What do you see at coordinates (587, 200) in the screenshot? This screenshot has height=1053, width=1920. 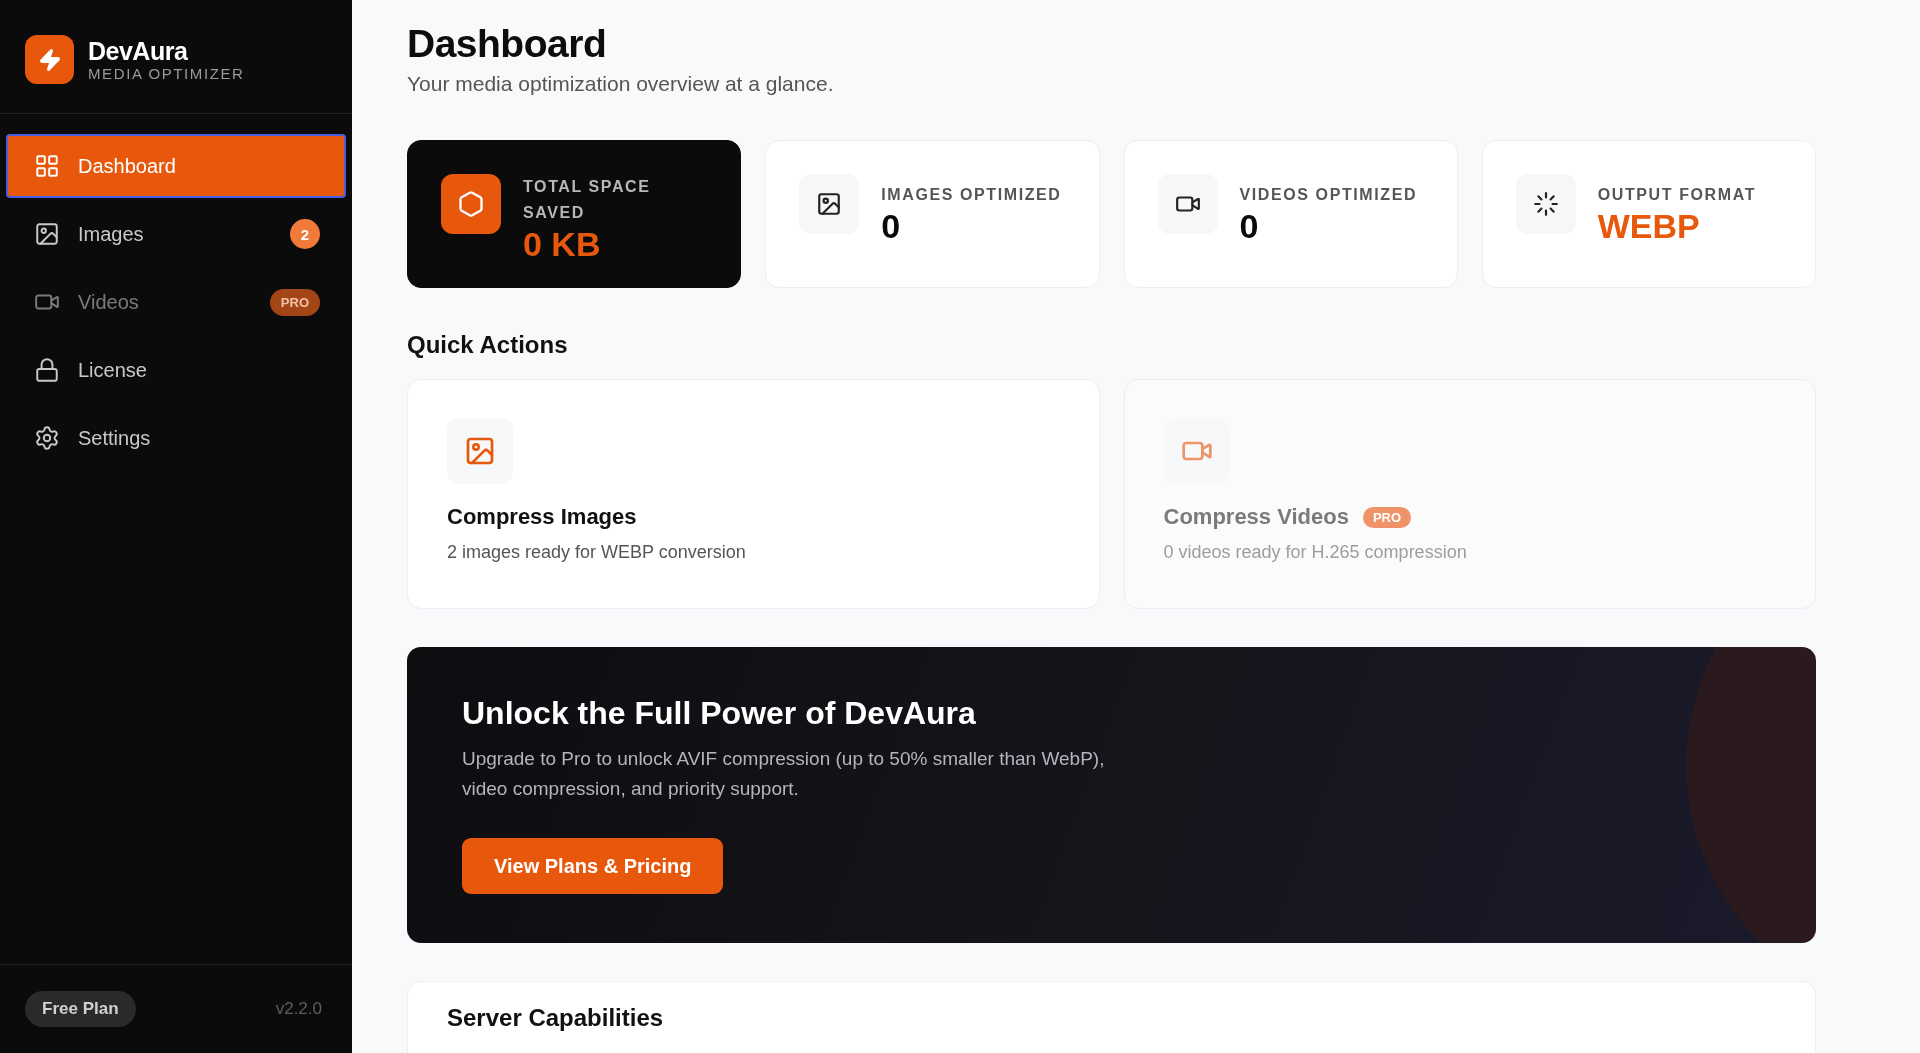 I see `stat-label: TOTAL SPACE SAVED` at bounding box center [587, 200].